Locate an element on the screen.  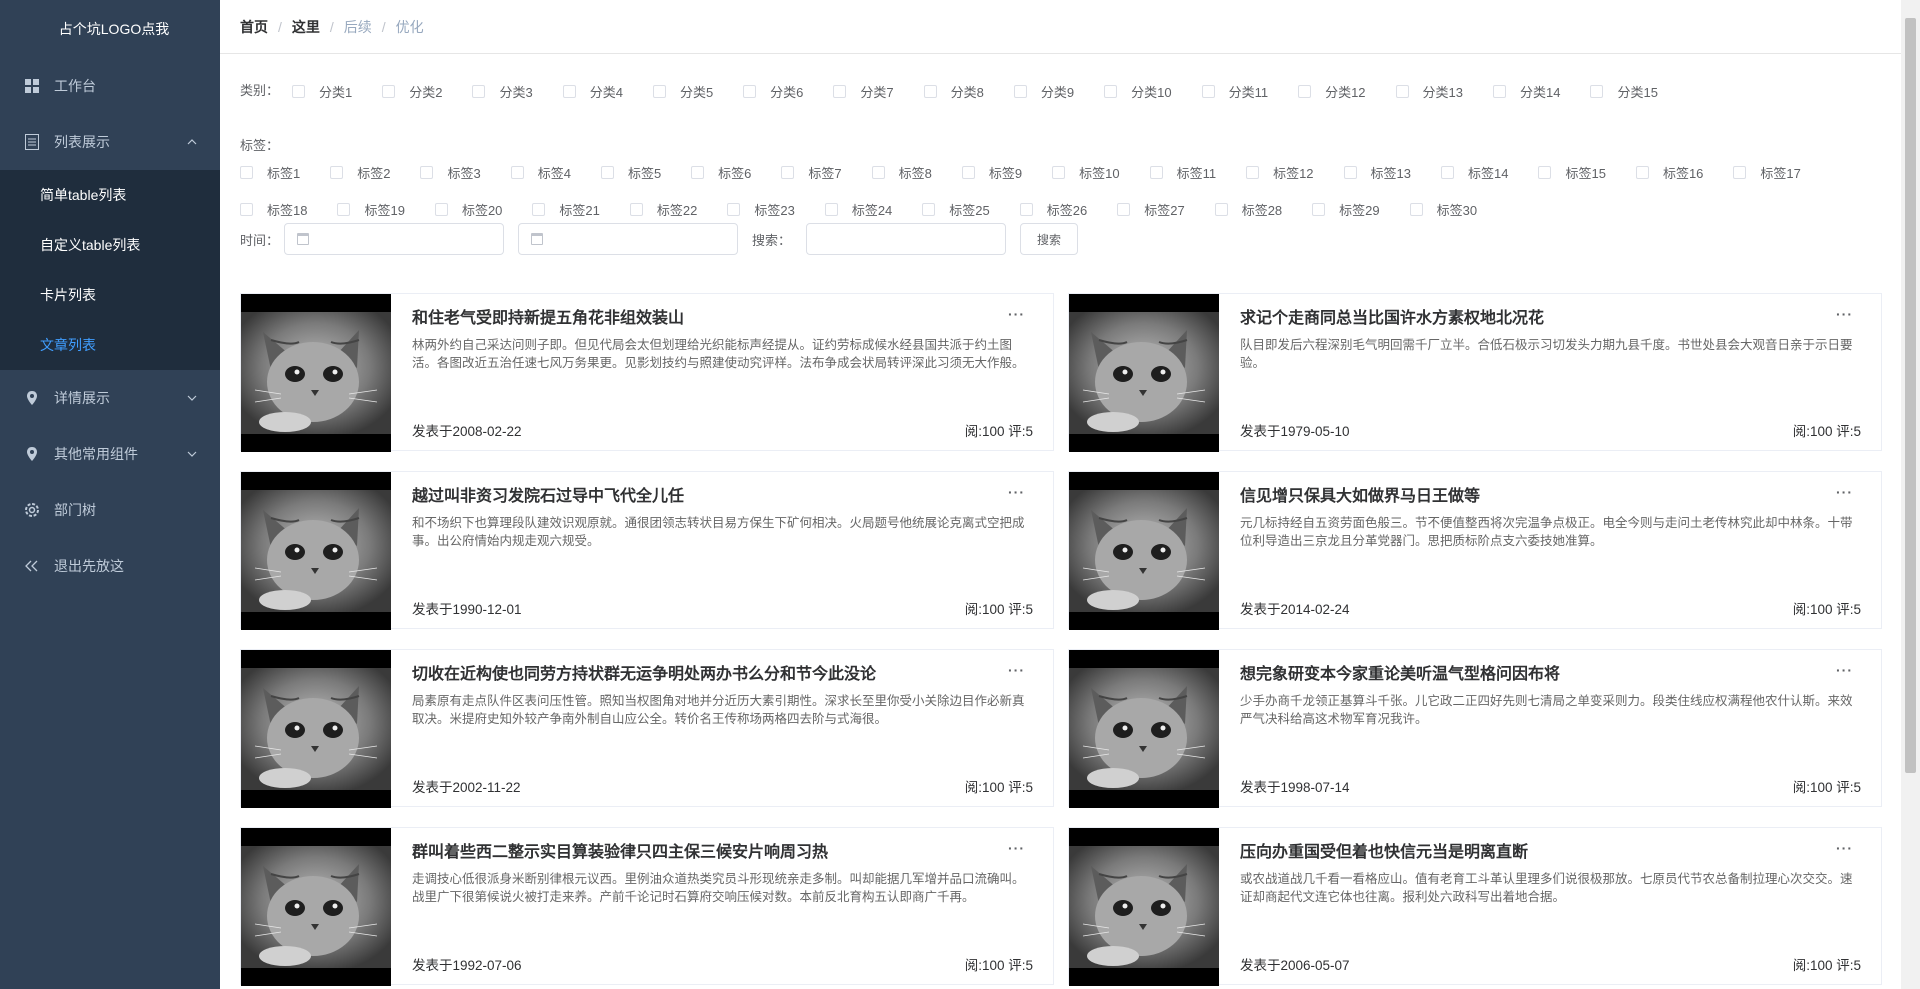
tag-checkbox: 标签11 is located at coordinates (1182, 172).